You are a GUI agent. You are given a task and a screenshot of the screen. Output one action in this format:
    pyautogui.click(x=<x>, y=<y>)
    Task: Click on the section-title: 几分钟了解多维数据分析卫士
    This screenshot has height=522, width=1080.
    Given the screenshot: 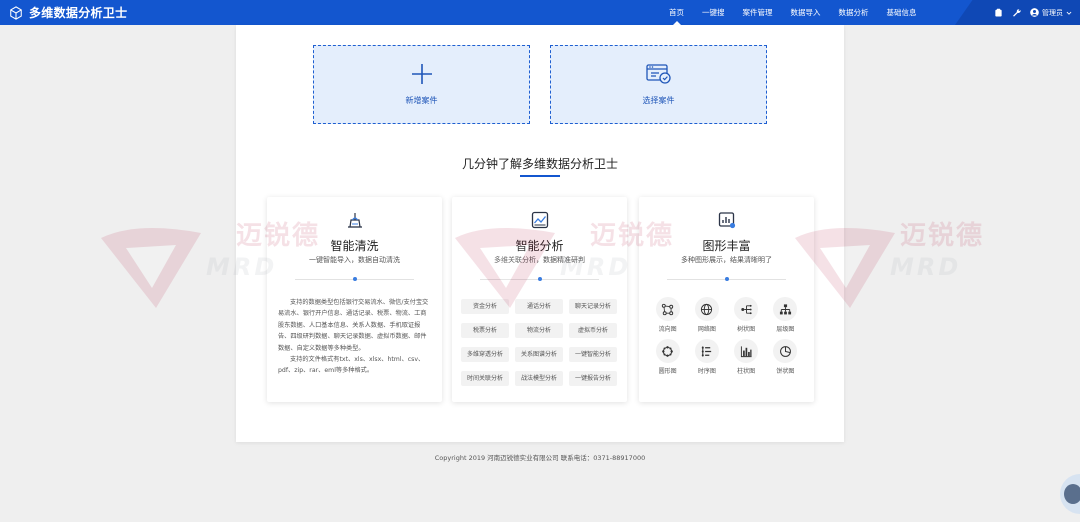 What is the action you would take?
    pyautogui.click(x=539, y=164)
    